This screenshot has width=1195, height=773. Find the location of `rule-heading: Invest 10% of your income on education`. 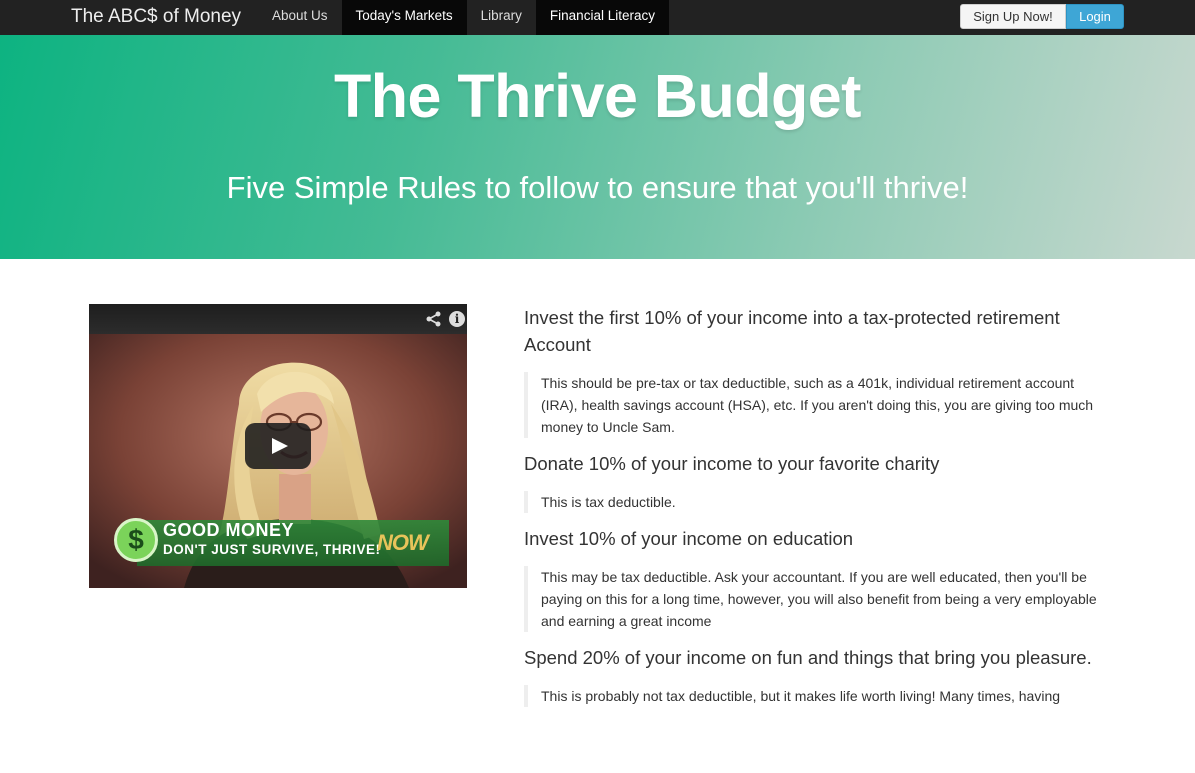

rule-heading: Invest 10% of your income on education is located at coordinates (689, 538).